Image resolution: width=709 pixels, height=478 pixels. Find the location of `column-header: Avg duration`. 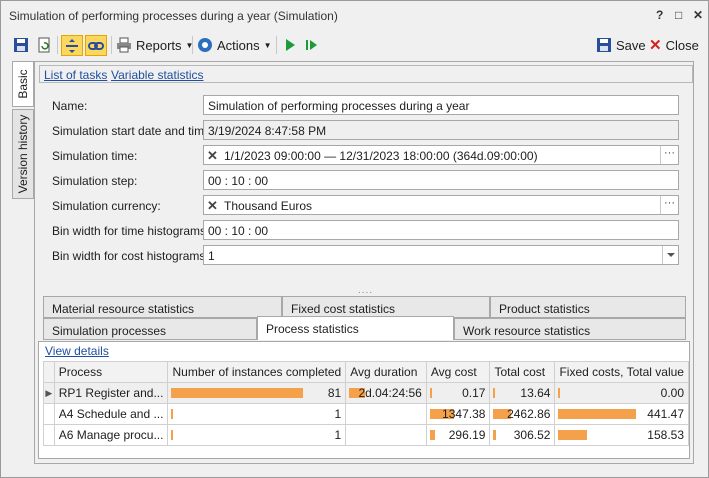

column-header: Avg duration is located at coordinates (386, 372).